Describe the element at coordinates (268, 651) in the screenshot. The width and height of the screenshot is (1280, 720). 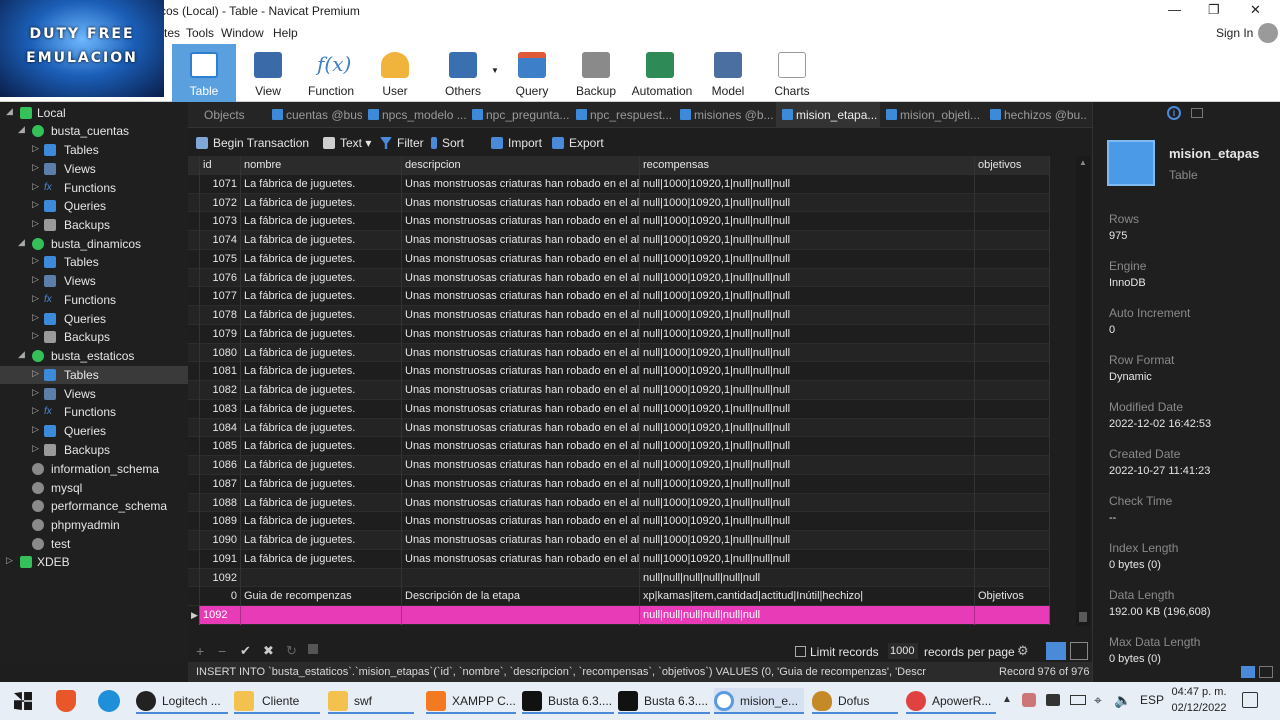
I see `discard-icon: ✖` at that location.